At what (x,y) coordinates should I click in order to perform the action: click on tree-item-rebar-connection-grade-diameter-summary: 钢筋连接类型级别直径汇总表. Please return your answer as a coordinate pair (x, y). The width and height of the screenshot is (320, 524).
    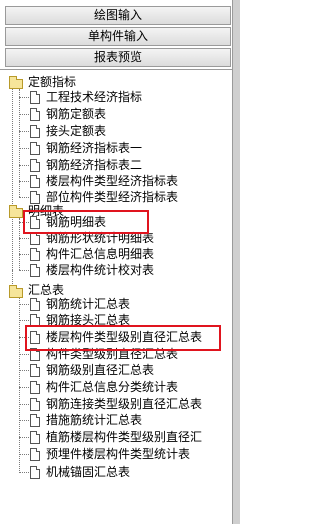
    Looking at the image, I should click on (124, 404).